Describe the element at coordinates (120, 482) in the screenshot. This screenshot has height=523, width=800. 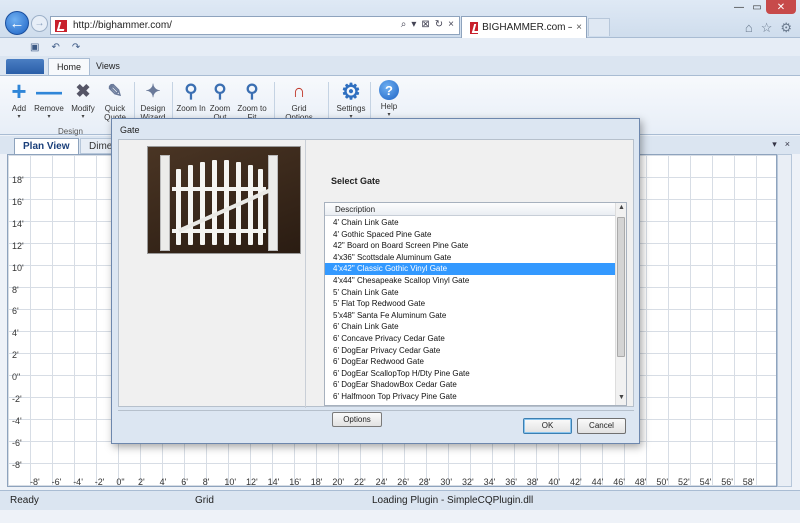
I see `x-axis-label: 0"` at that location.